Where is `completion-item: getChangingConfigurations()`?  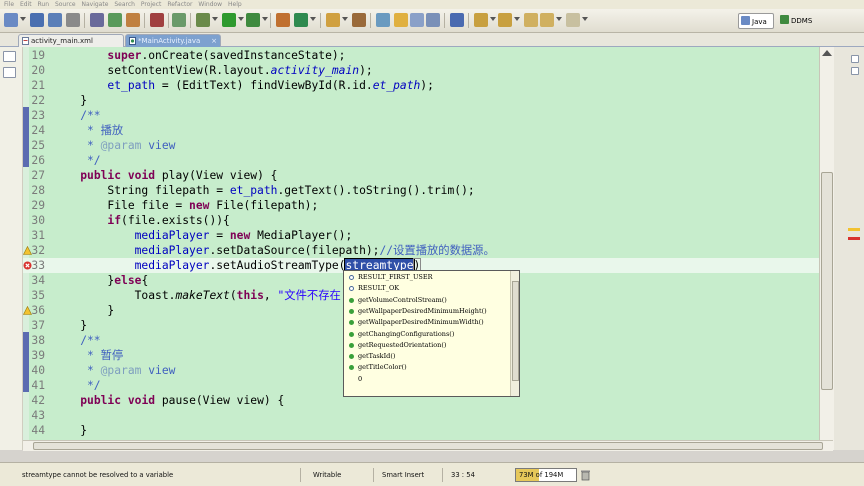
completion-item: getChangingConfigurations() is located at coordinates (427, 334).